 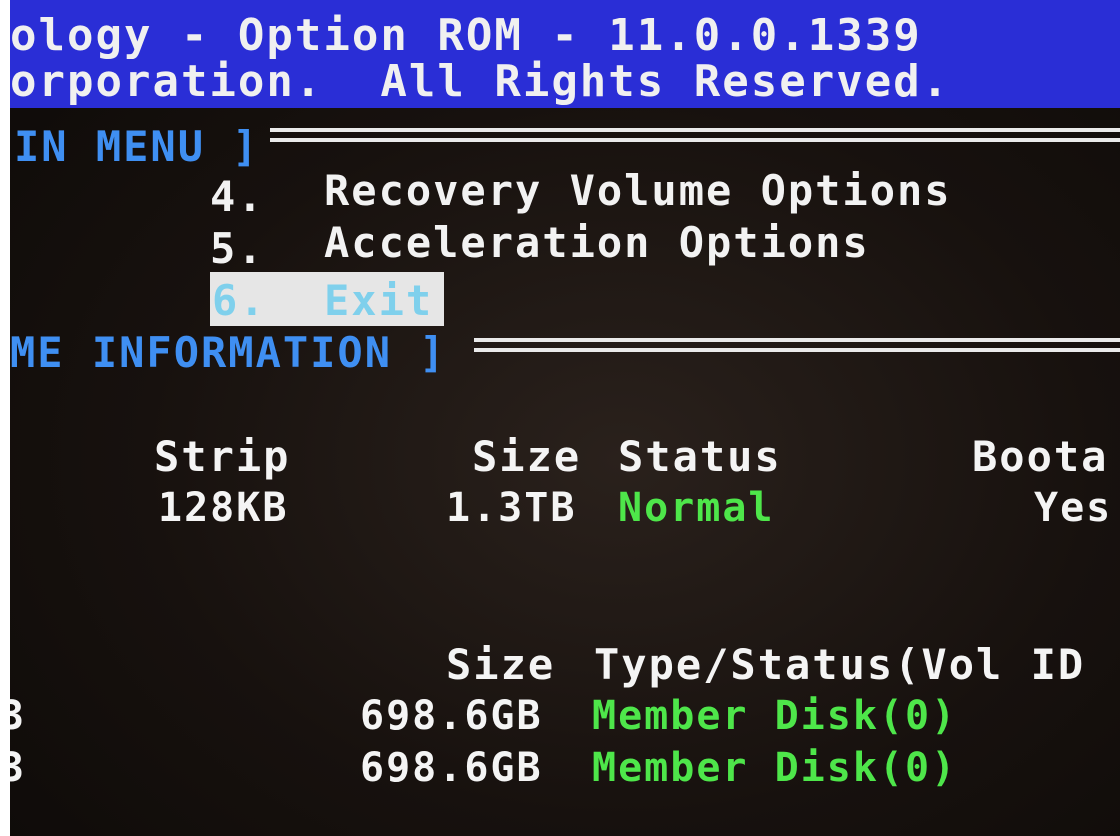 I want to click on main-menu-title: IN MENU ], so click(x=137, y=146).